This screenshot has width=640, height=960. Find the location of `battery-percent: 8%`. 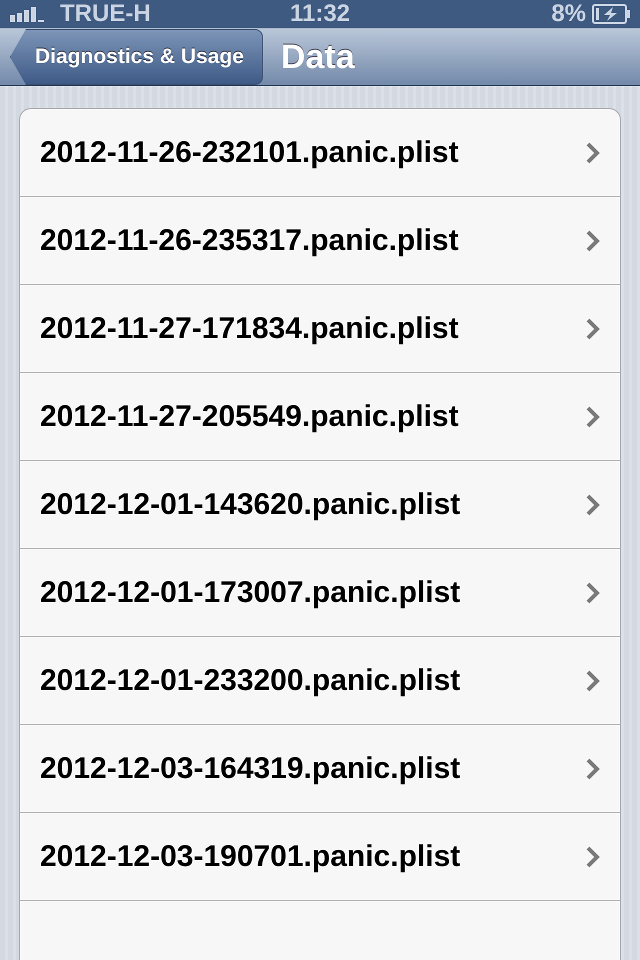

battery-percent: 8% is located at coordinates (568, 14).